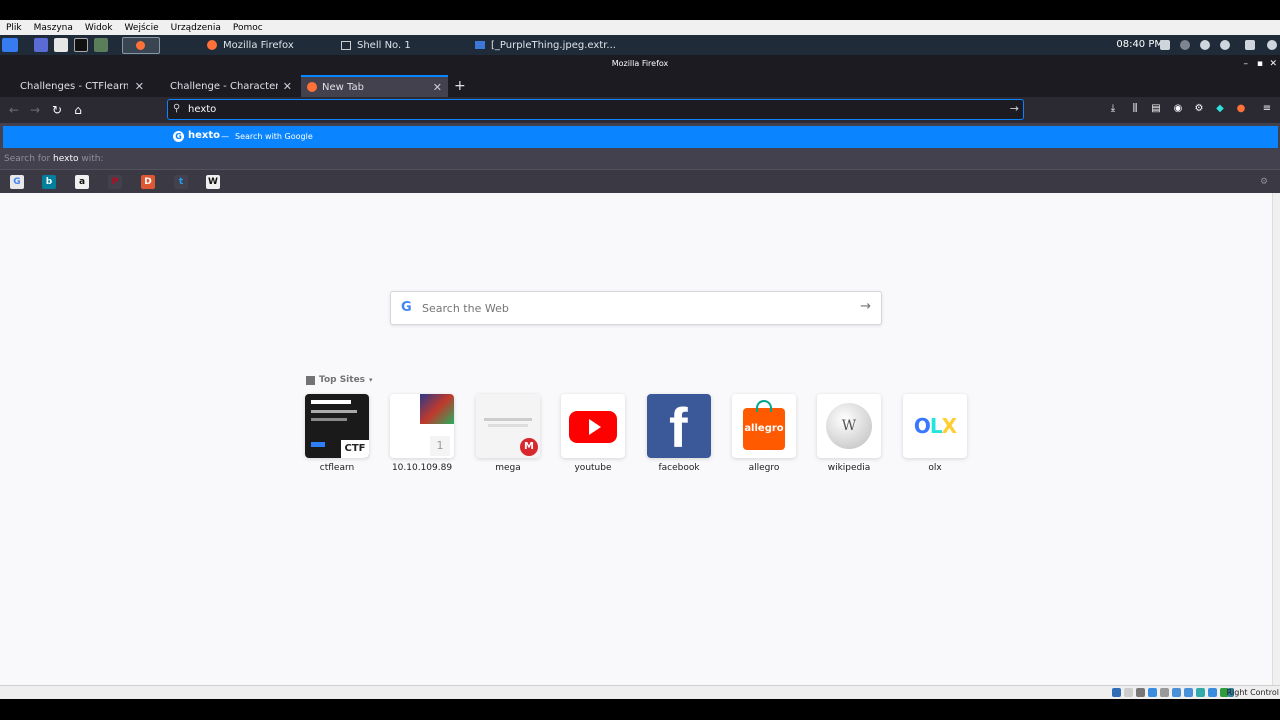 The image size is (1280, 720). I want to click on tab-label: Challenge - Character En, so click(224, 86).